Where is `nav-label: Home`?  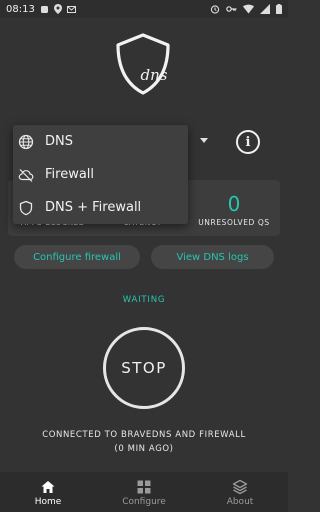
nav-label: Home is located at coordinates (48, 502).